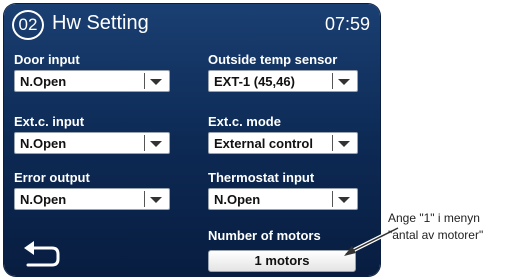 This screenshot has height=280, width=520. Describe the element at coordinates (244, 121) in the screenshot. I see `ext-c-mode-label: Ext.c. mode` at that location.